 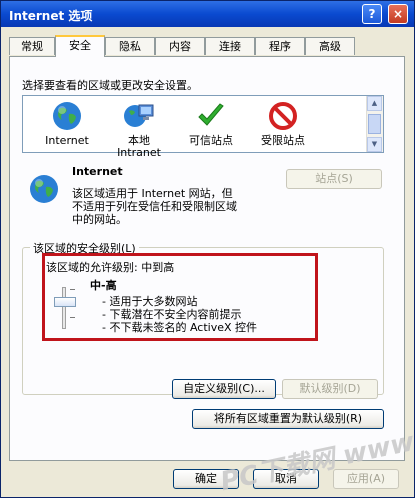 What do you see at coordinates (180, 46) in the screenshot?
I see `tab-content: 内容` at bounding box center [180, 46].